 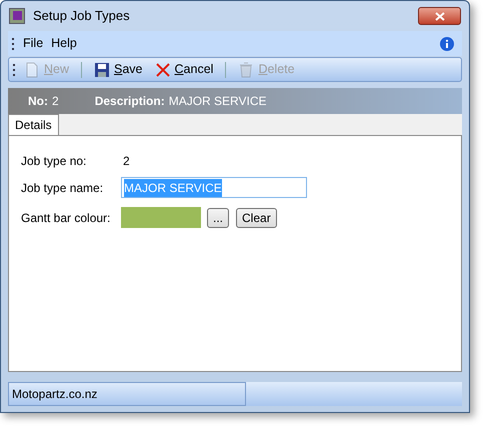 I want to click on toolbar-button: Save, so click(x=118, y=70).